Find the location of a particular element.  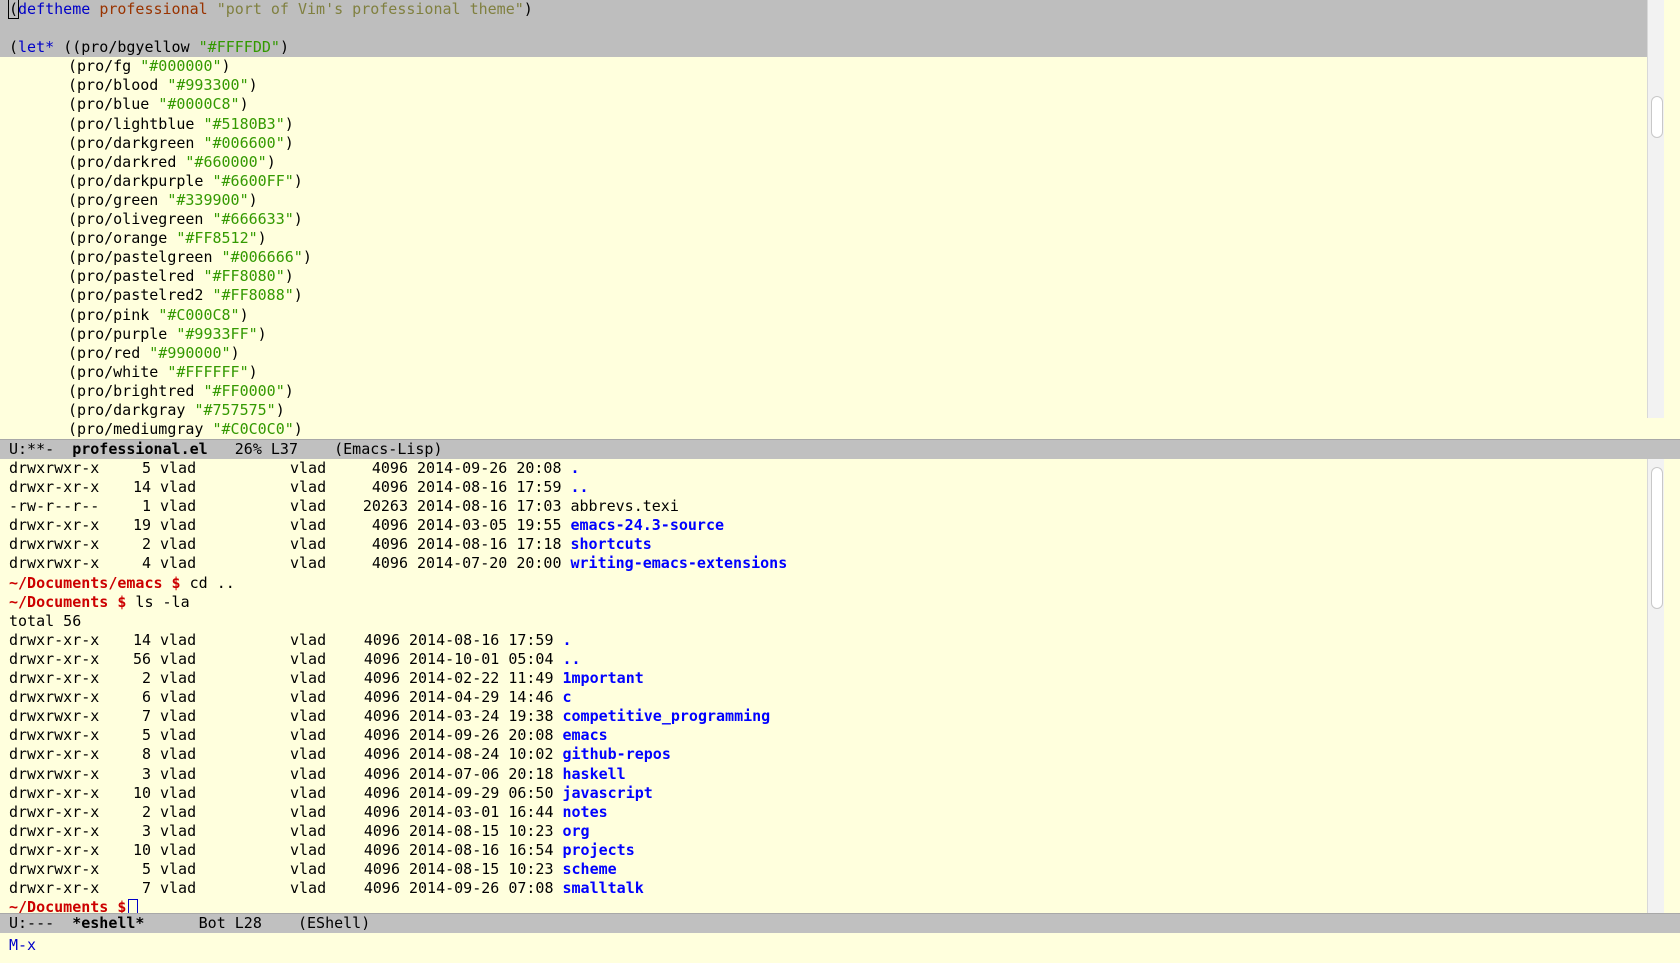

file-date: 2014-08-16 17:03 is located at coordinates (489, 506).